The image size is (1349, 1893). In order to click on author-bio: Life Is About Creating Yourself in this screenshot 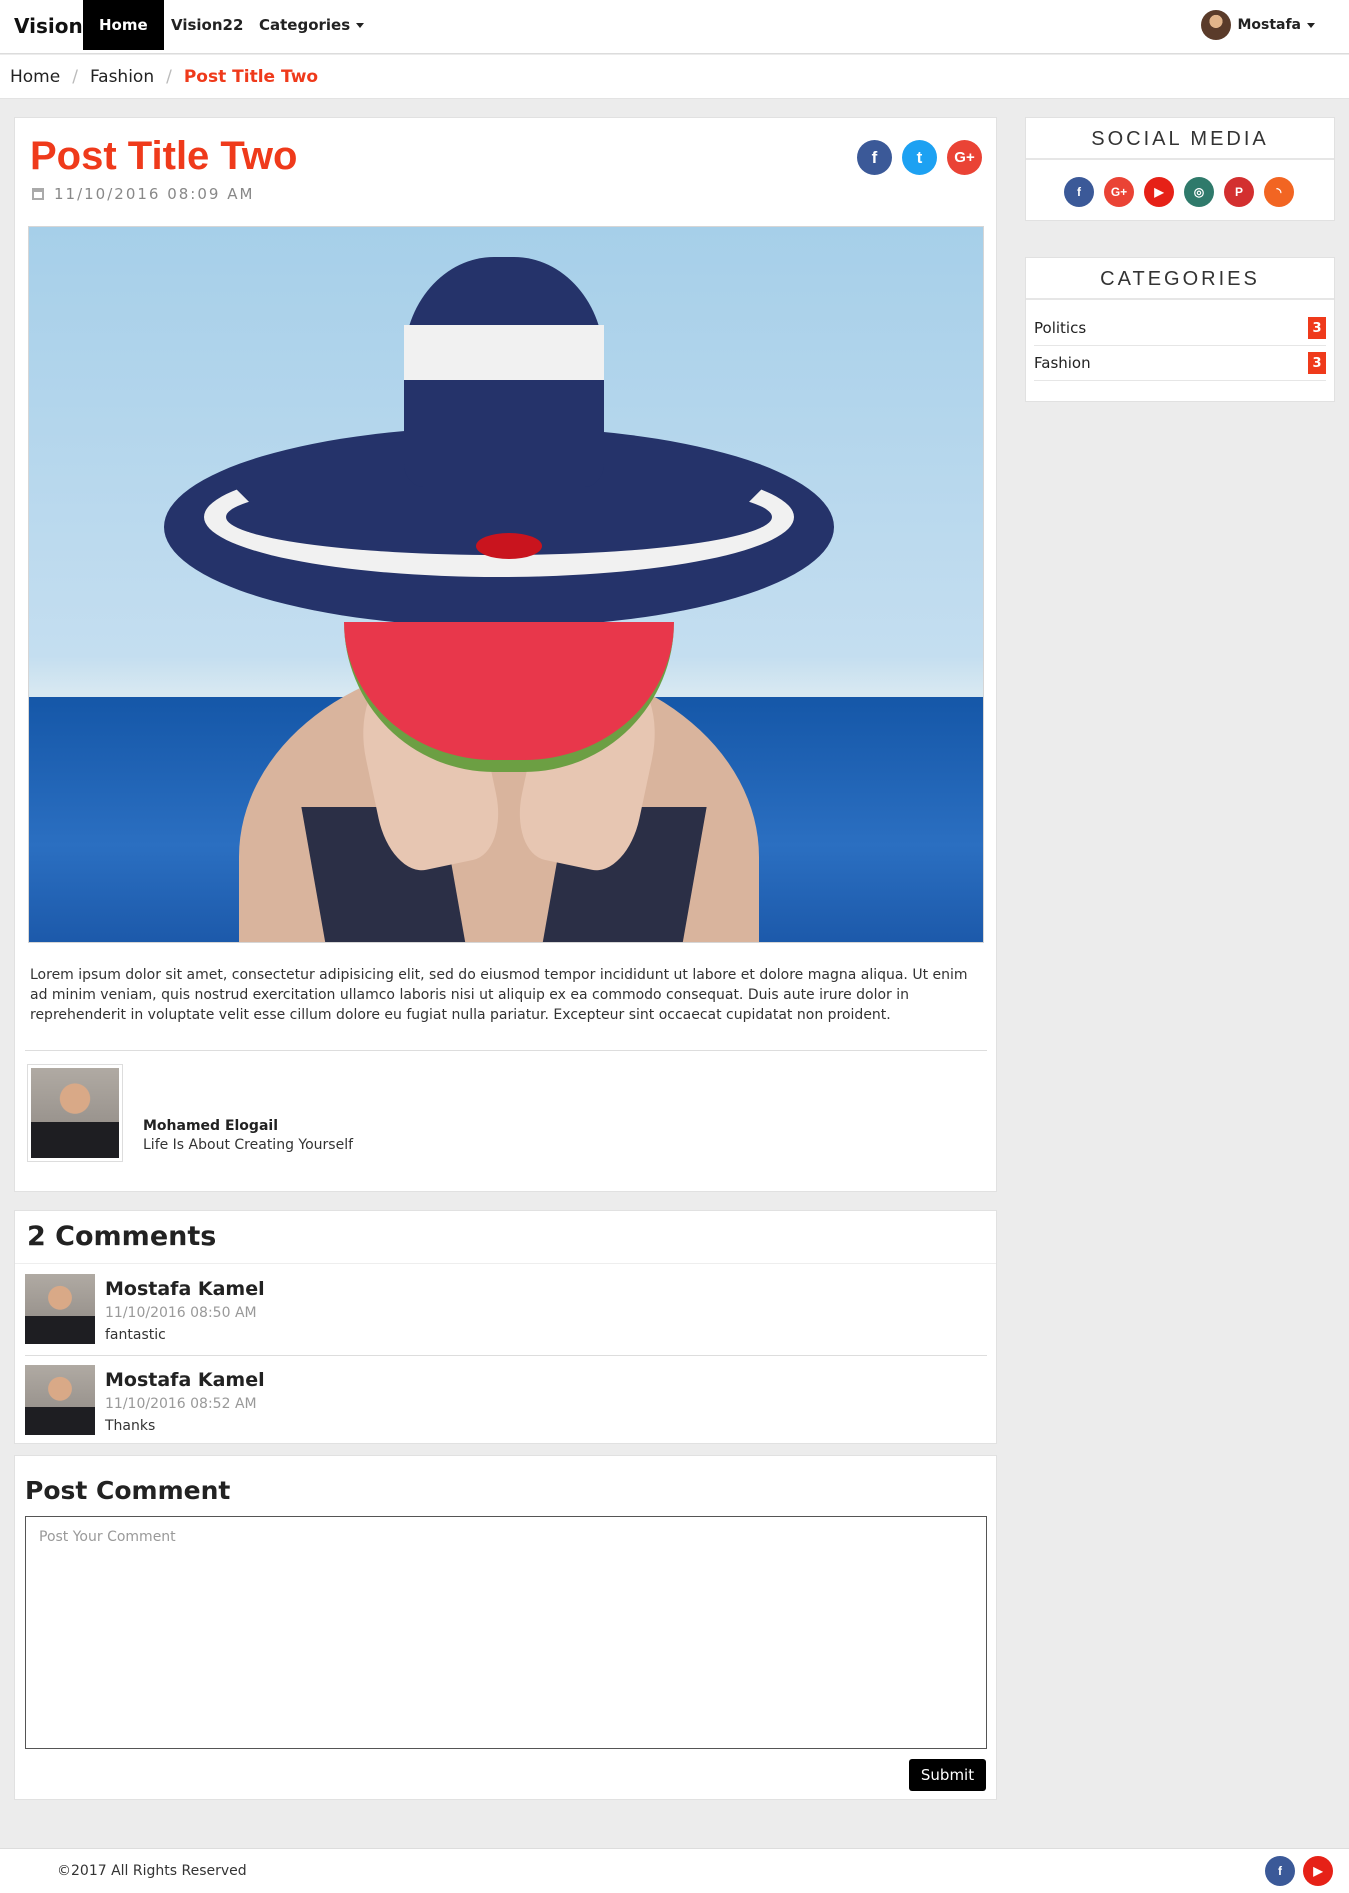, I will do `click(248, 1145)`.